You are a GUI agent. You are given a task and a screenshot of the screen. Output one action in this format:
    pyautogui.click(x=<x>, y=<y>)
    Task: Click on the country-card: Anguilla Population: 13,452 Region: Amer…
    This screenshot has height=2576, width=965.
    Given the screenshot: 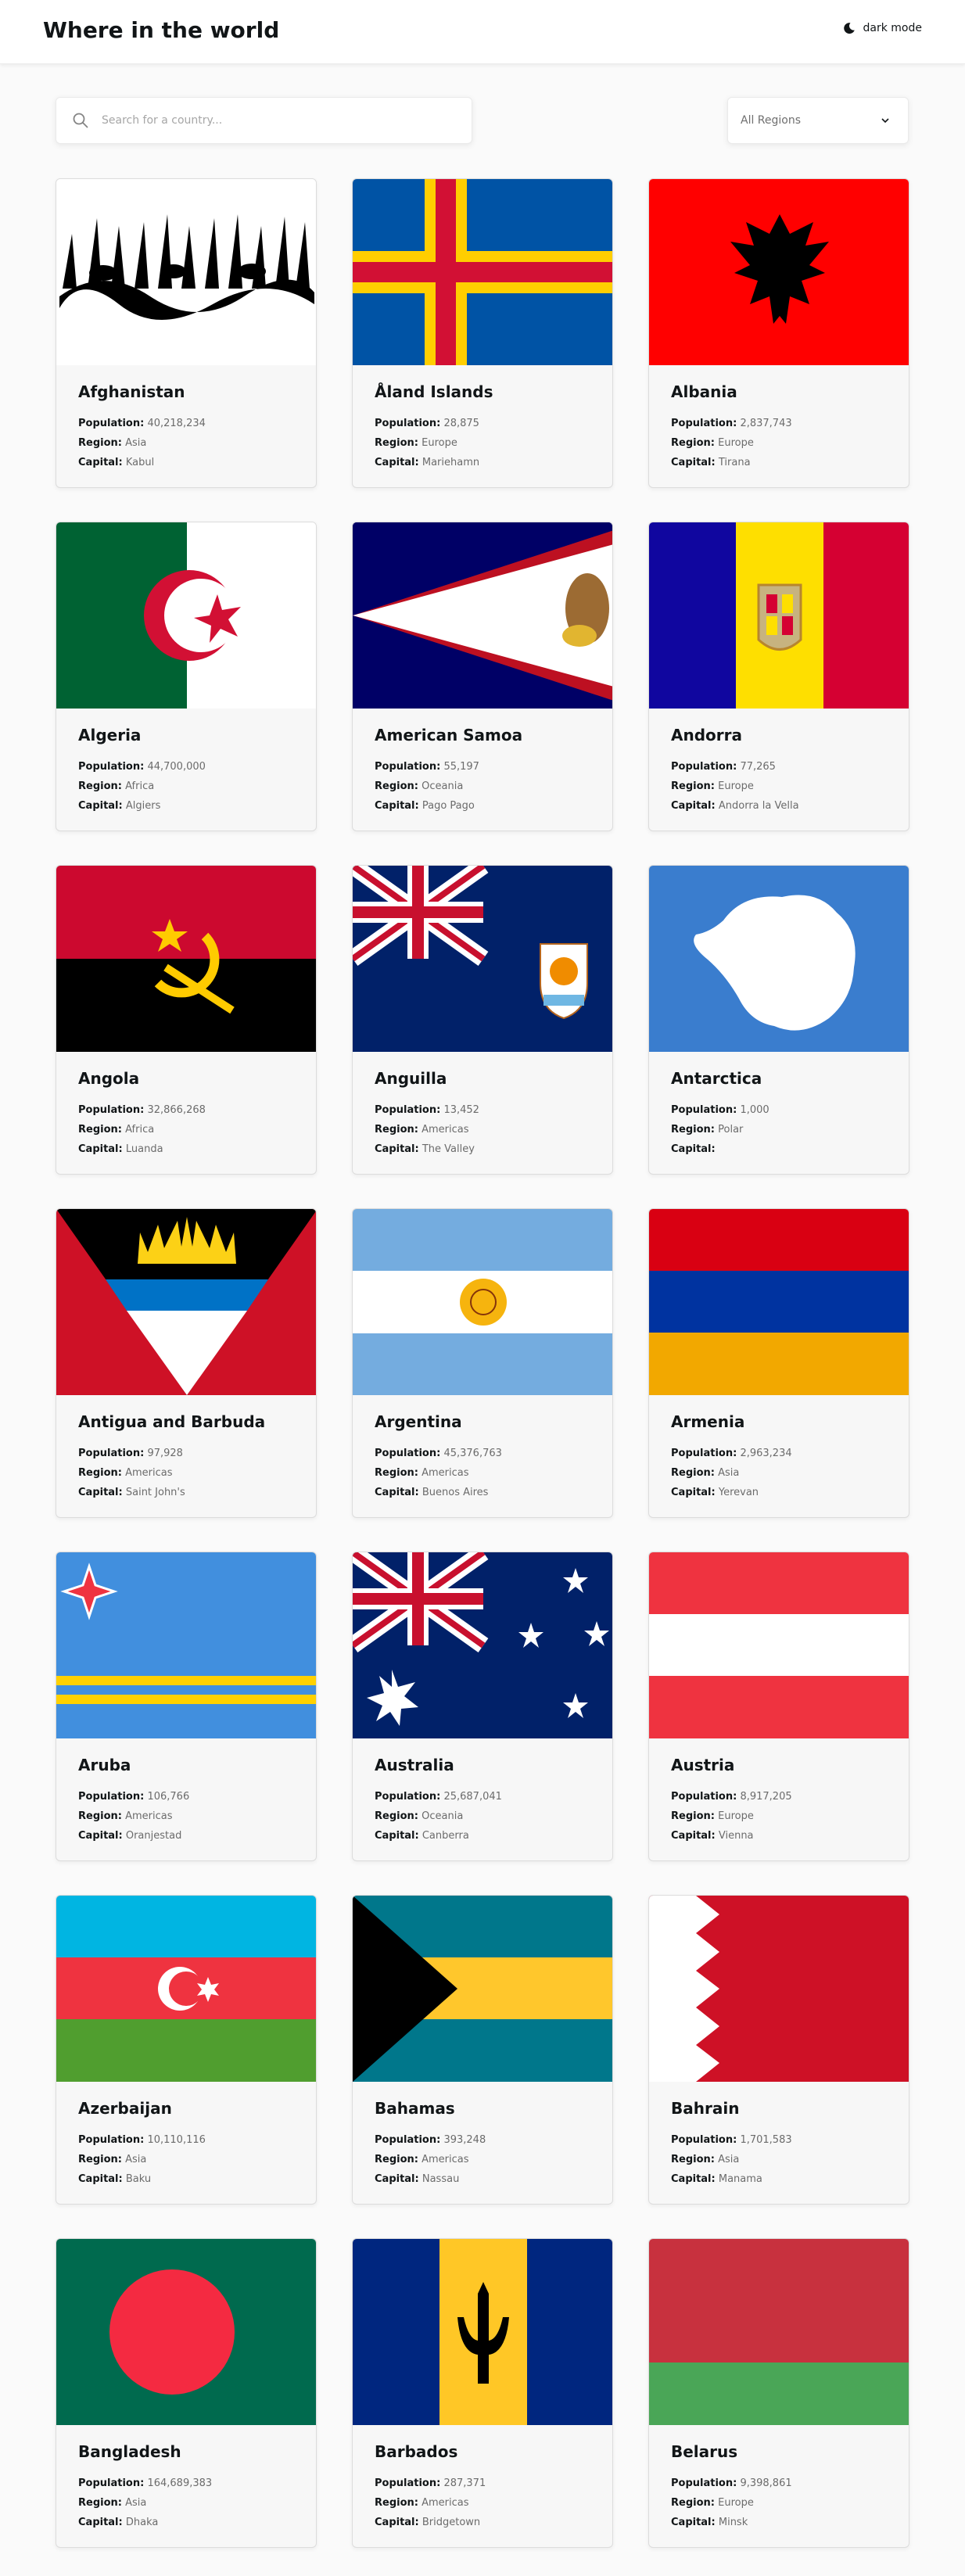 What is the action you would take?
    pyautogui.click(x=482, y=1020)
    